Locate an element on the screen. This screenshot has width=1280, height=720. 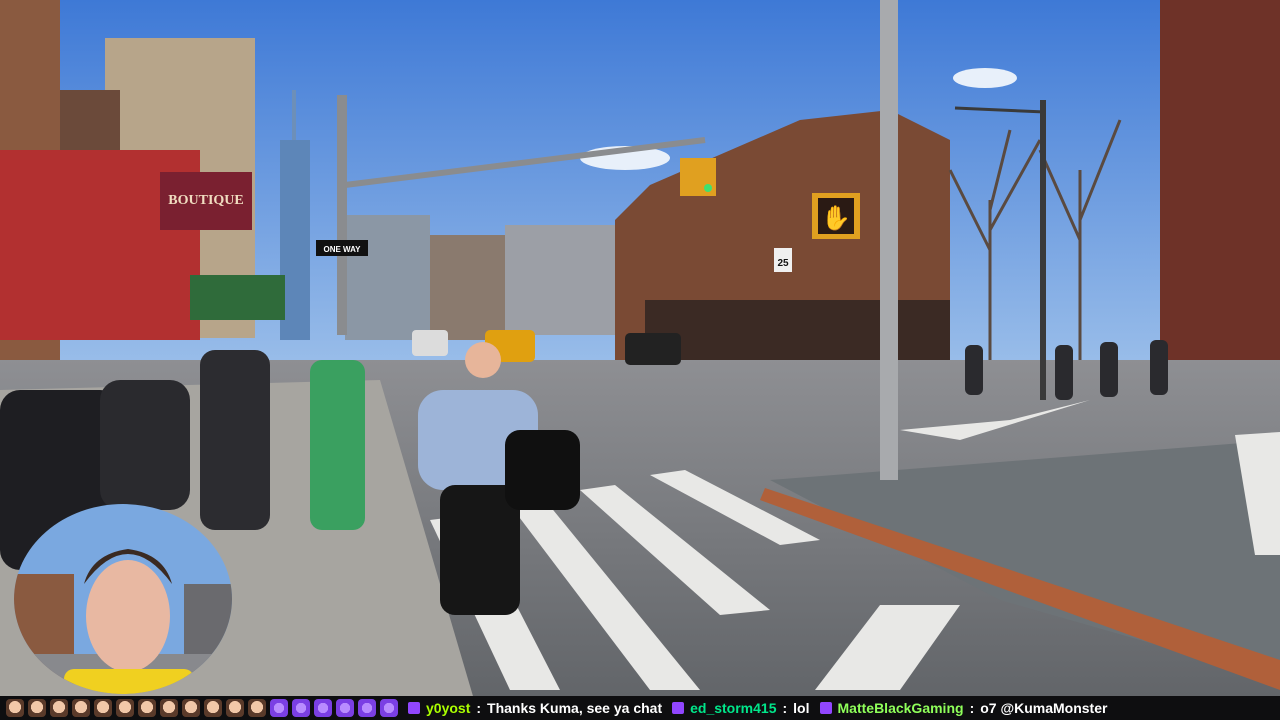
green-light is located at coordinates (708, 188).